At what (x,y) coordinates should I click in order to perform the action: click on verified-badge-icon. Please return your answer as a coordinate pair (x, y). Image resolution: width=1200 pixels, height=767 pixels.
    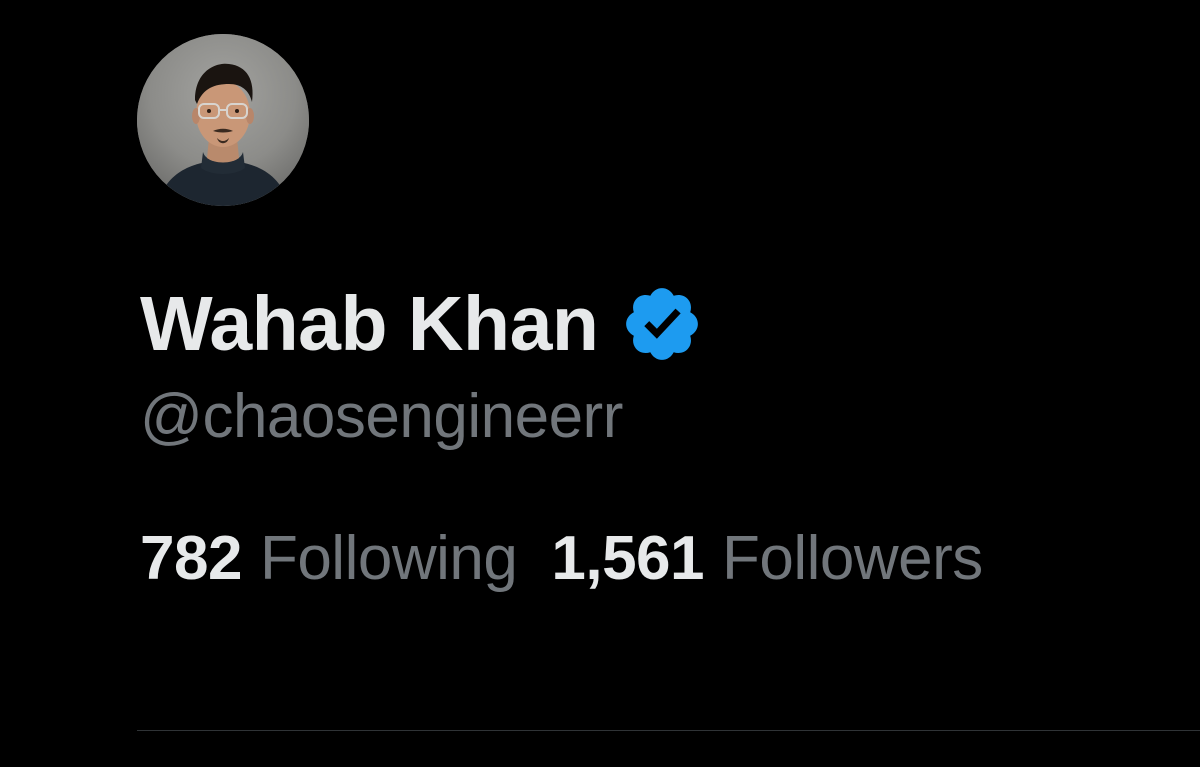
    Looking at the image, I should click on (662, 324).